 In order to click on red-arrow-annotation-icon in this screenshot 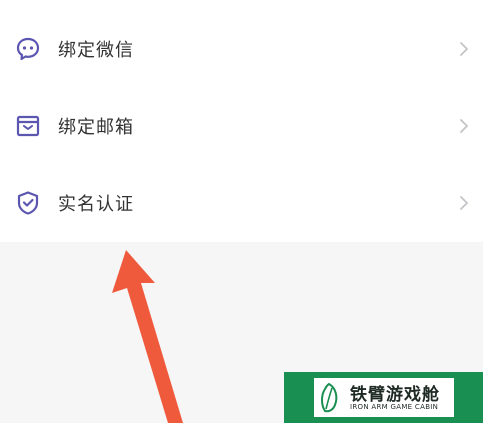, I will do `click(147, 336)`.